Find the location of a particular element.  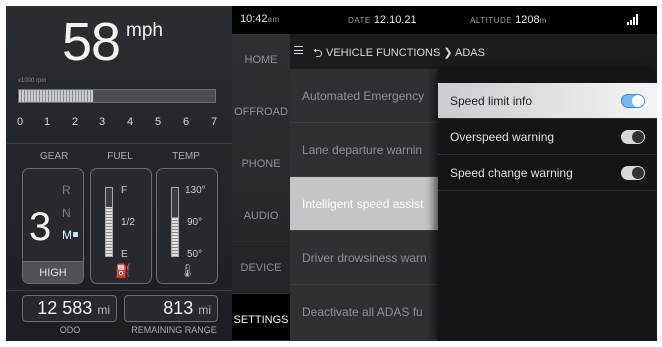

gear-label: GEAR is located at coordinates (54, 156).